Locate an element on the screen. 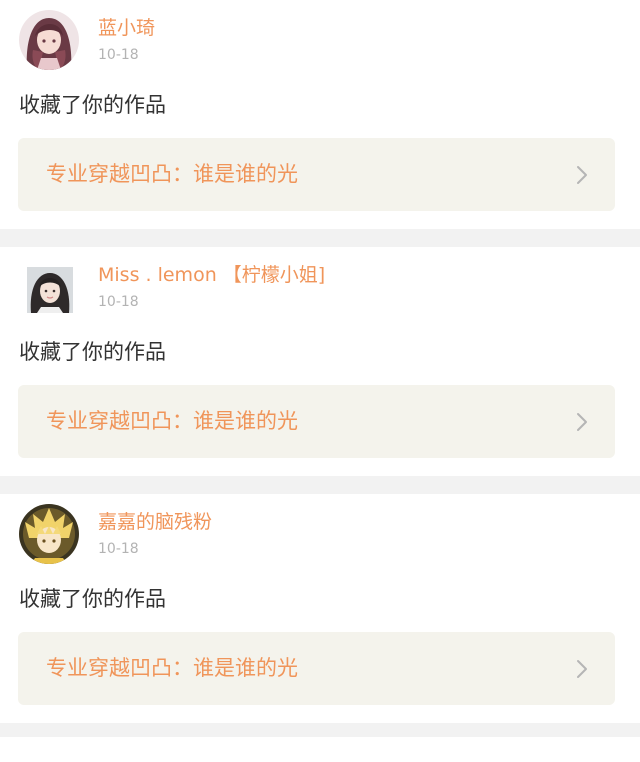 This screenshot has height=762, width=640. avatar-anime-girl-pink-icon is located at coordinates (49, 40).